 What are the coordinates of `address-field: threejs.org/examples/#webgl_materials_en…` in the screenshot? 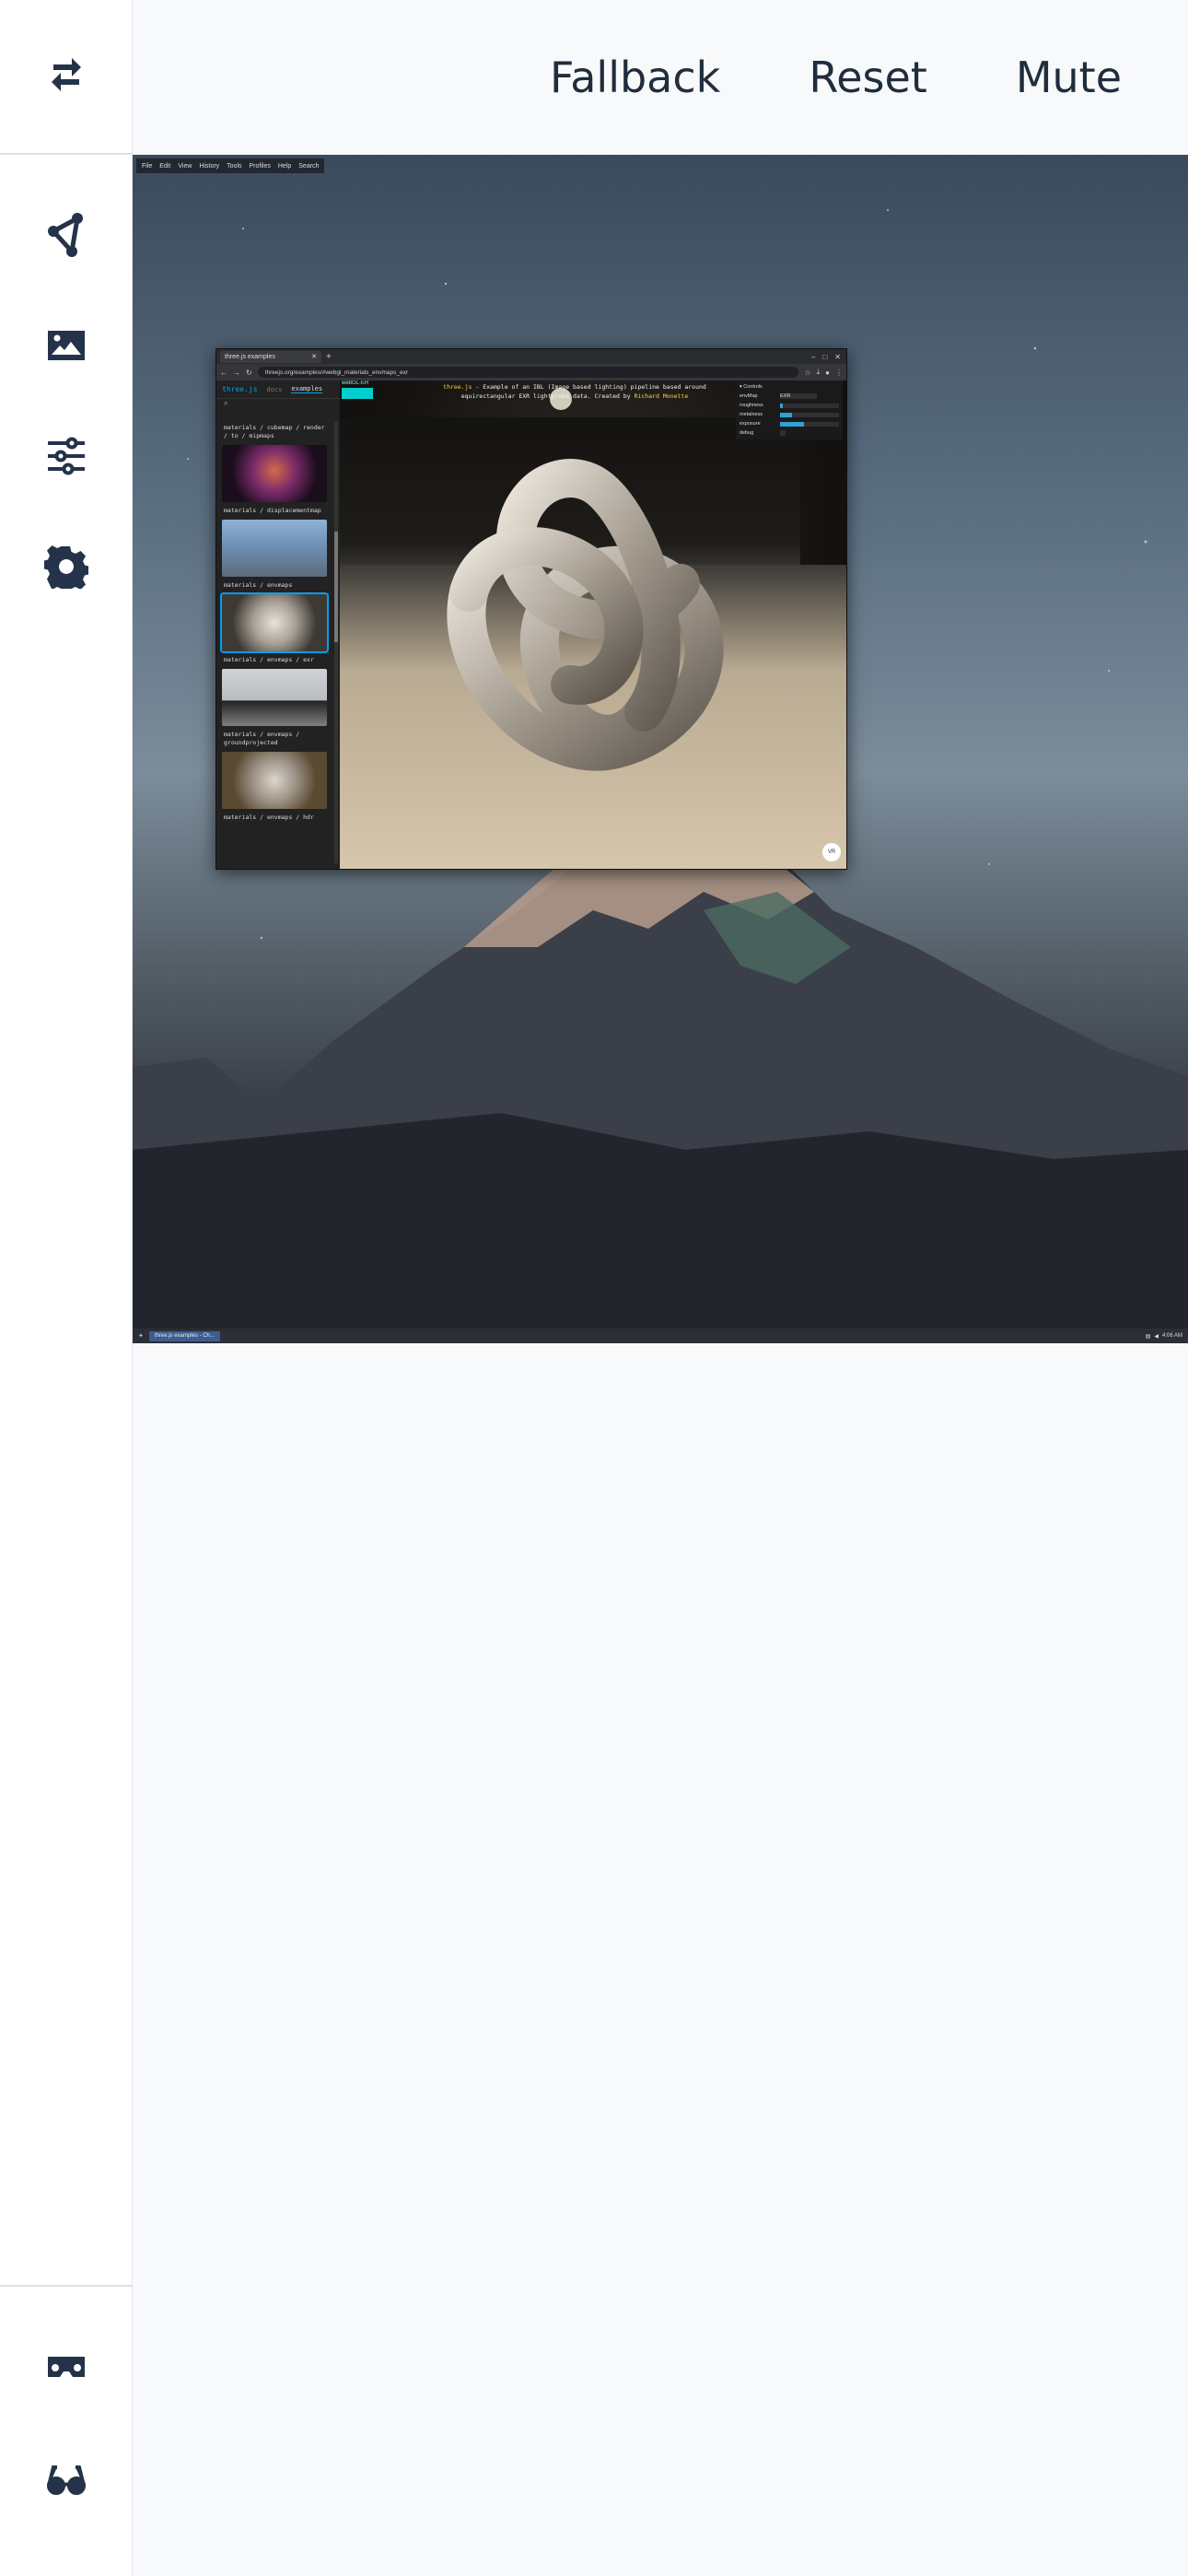 It's located at (528, 372).